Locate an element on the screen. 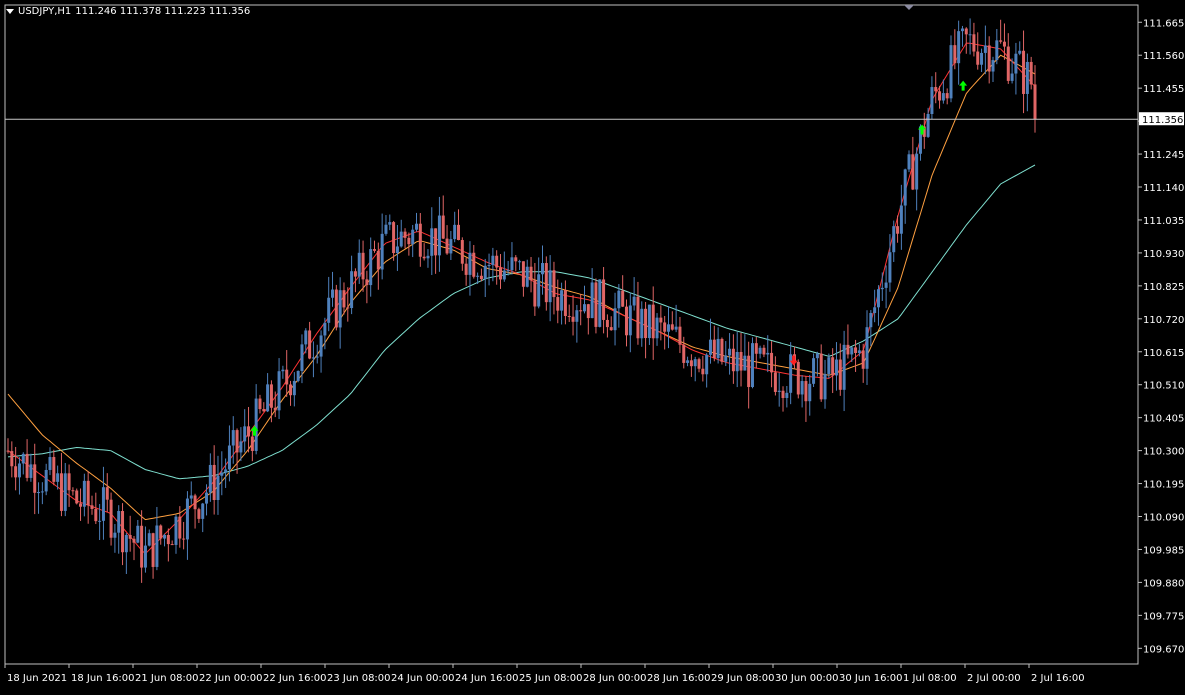 Image resolution: width=1185 pixels, height=695 pixels. x-tick-label: 18 Jun 2021 is located at coordinates (37, 678).